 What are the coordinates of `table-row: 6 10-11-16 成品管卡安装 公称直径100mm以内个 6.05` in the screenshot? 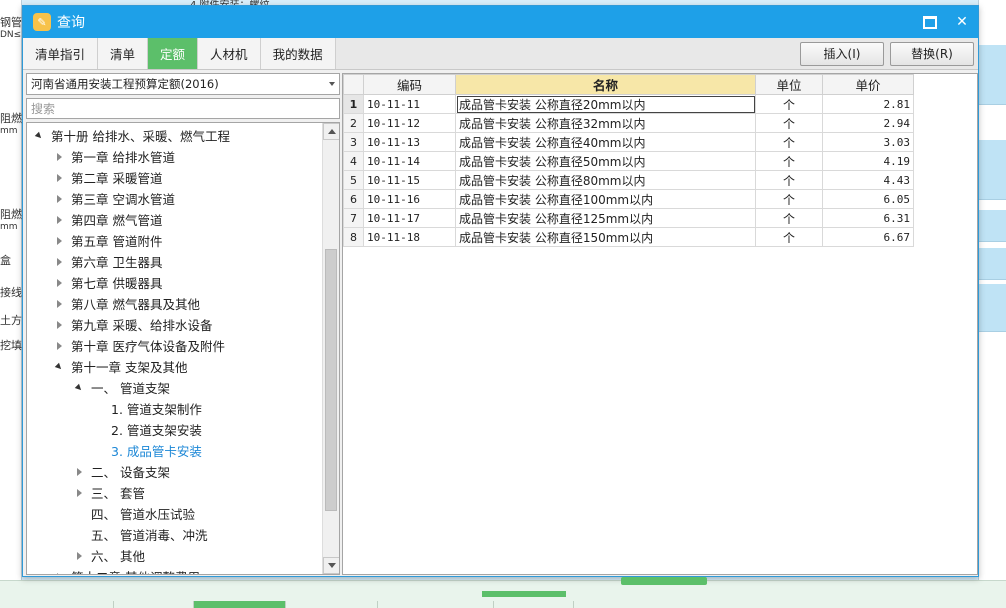 It's located at (628, 199).